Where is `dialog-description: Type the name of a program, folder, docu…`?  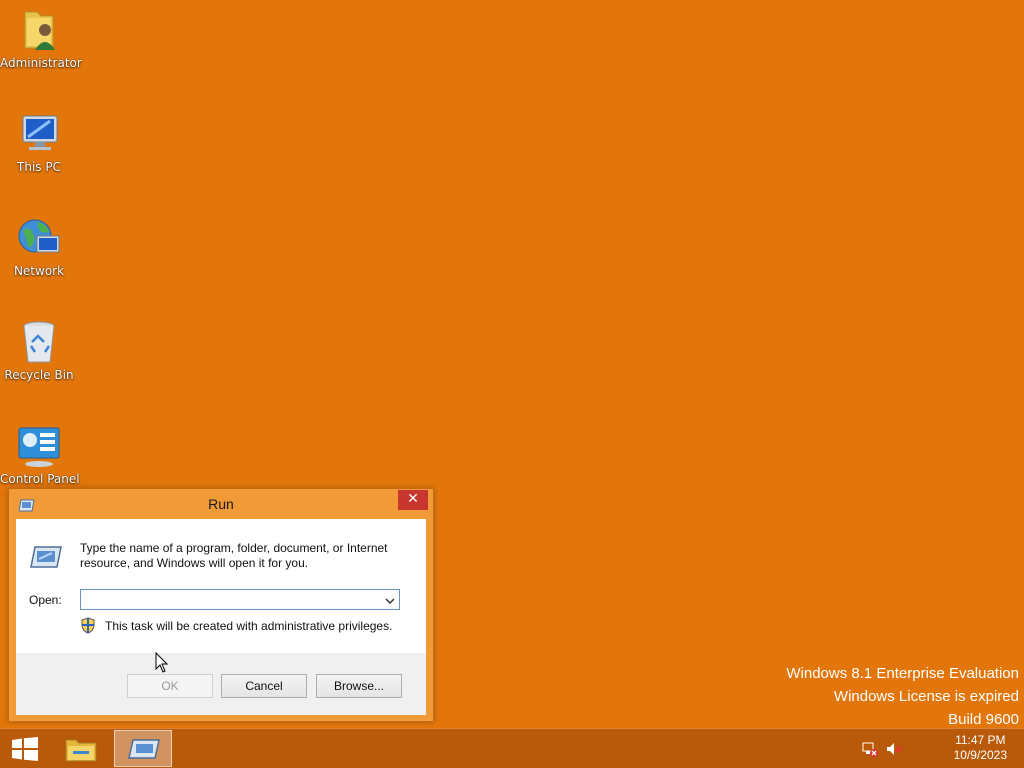
dialog-description: Type the name of a program, folder, docu… is located at coordinates (234, 555).